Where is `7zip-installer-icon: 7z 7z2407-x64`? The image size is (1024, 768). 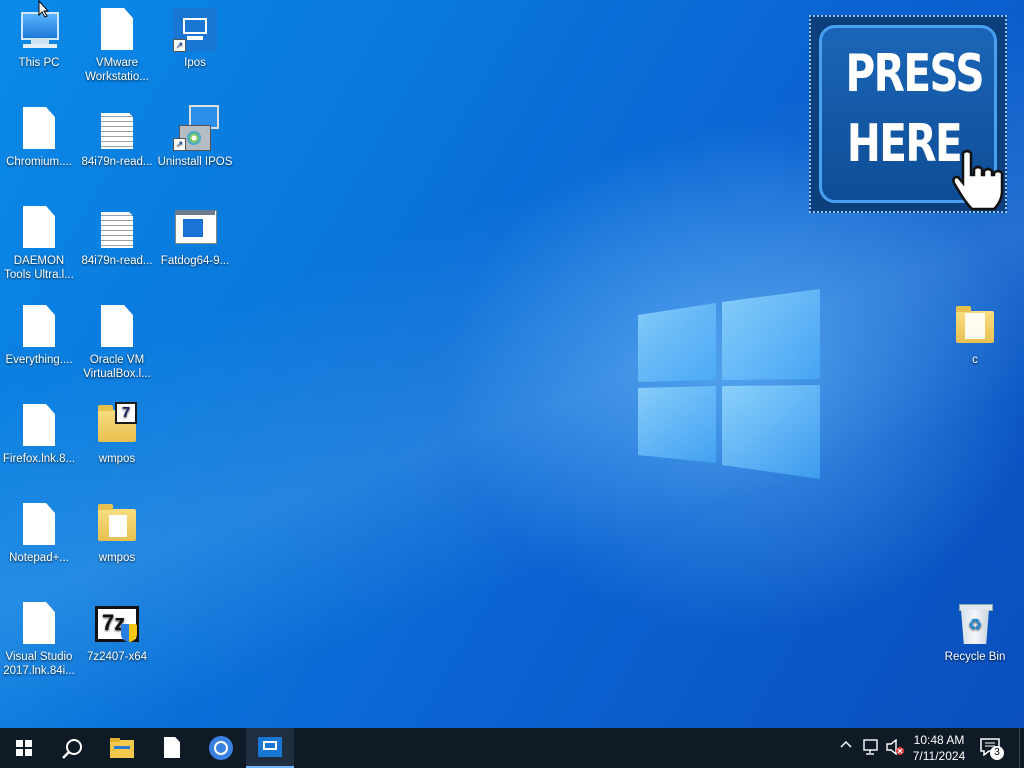 7zip-installer-icon: 7z 7z2407-x64 is located at coordinates (117, 632).